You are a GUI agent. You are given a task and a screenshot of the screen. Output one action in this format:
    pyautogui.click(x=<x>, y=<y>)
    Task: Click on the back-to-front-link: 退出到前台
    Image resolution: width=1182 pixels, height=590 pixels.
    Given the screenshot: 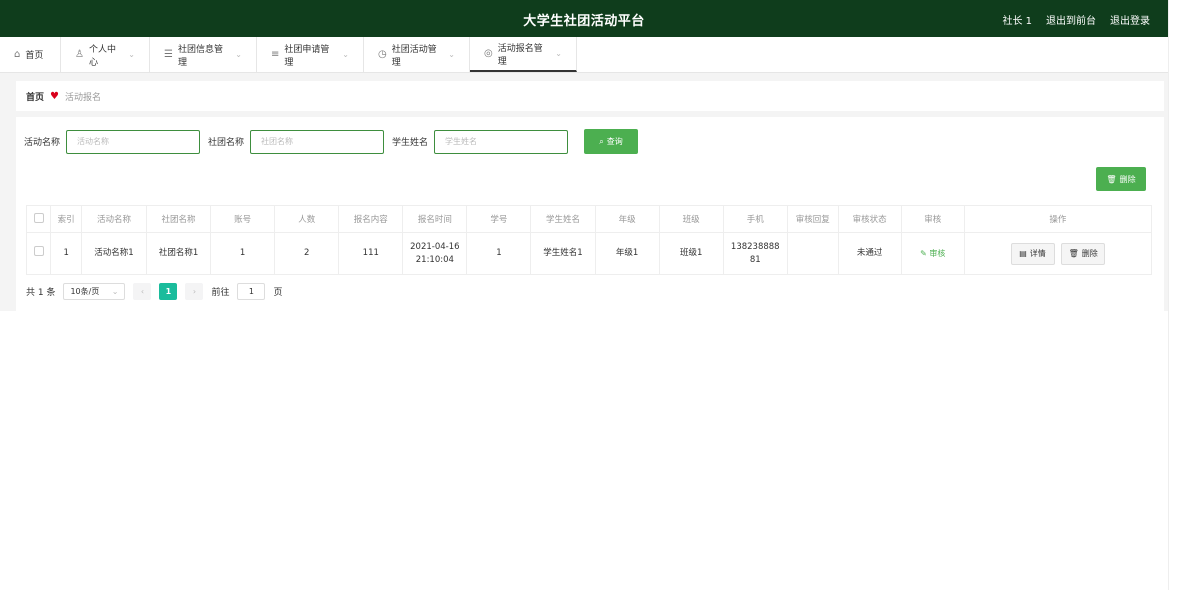 What is the action you would take?
    pyautogui.click(x=1071, y=19)
    